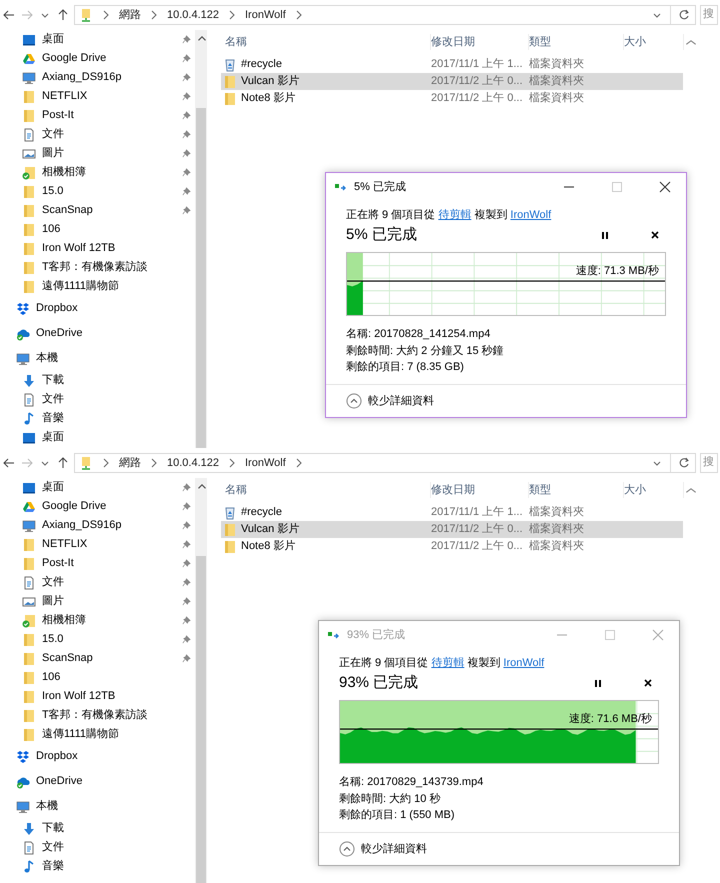  What do you see at coordinates (665, 187) in the screenshot?
I see `close-button` at bounding box center [665, 187].